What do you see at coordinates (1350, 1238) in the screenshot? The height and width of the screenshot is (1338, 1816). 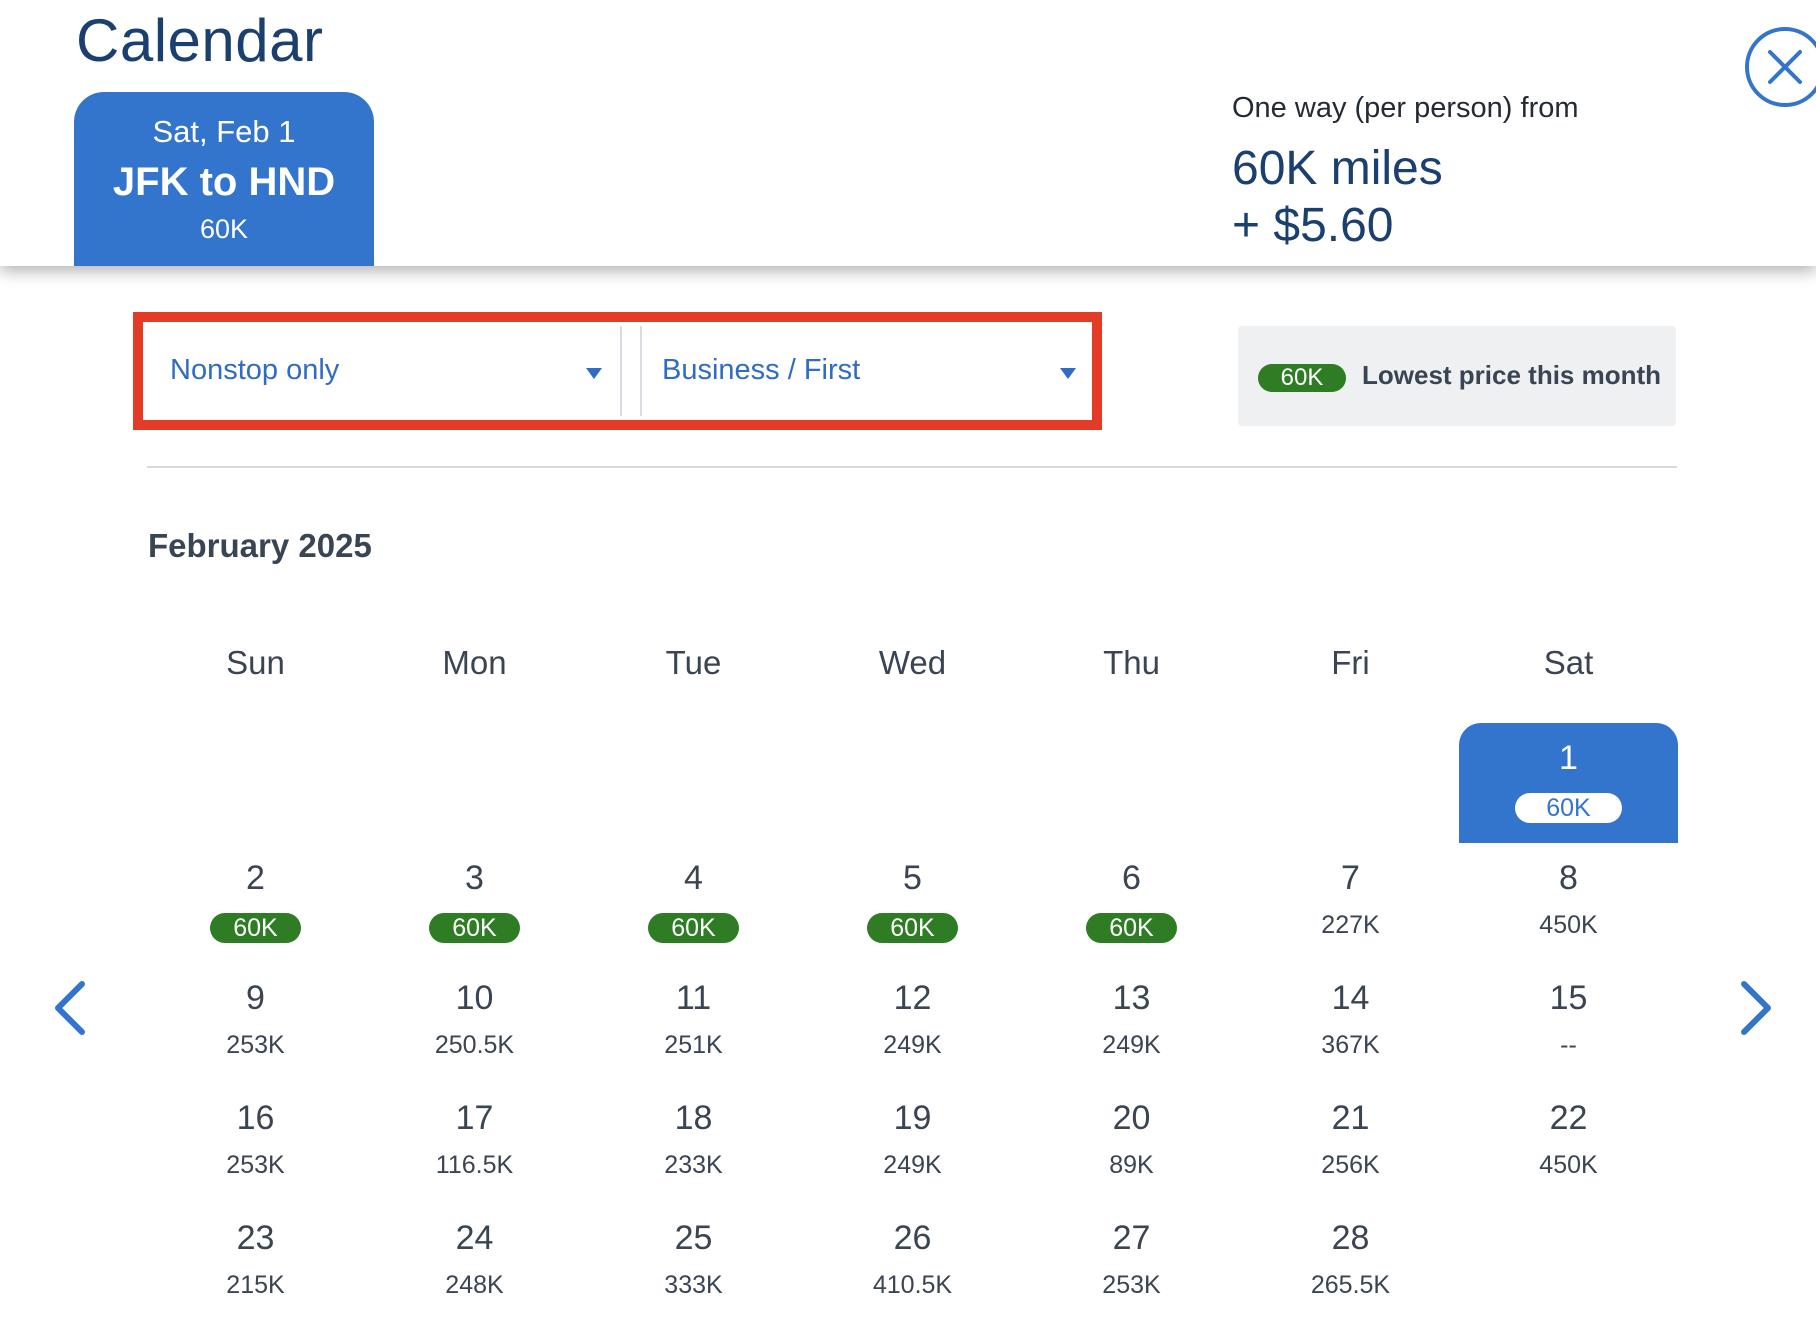 I see `day-number: 28` at bounding box center [1350, 1238].